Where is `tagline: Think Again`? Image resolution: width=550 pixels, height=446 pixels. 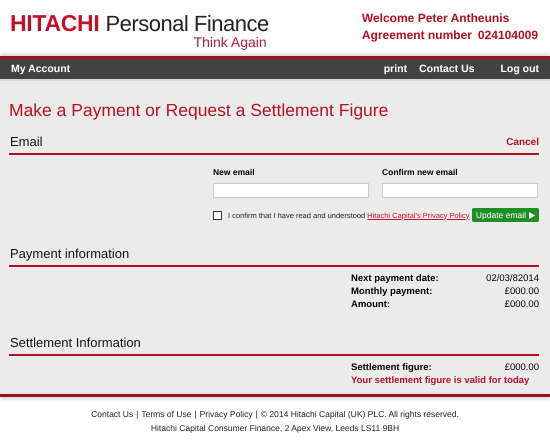
tagline: Think Again is located at coordinates (230, 42).